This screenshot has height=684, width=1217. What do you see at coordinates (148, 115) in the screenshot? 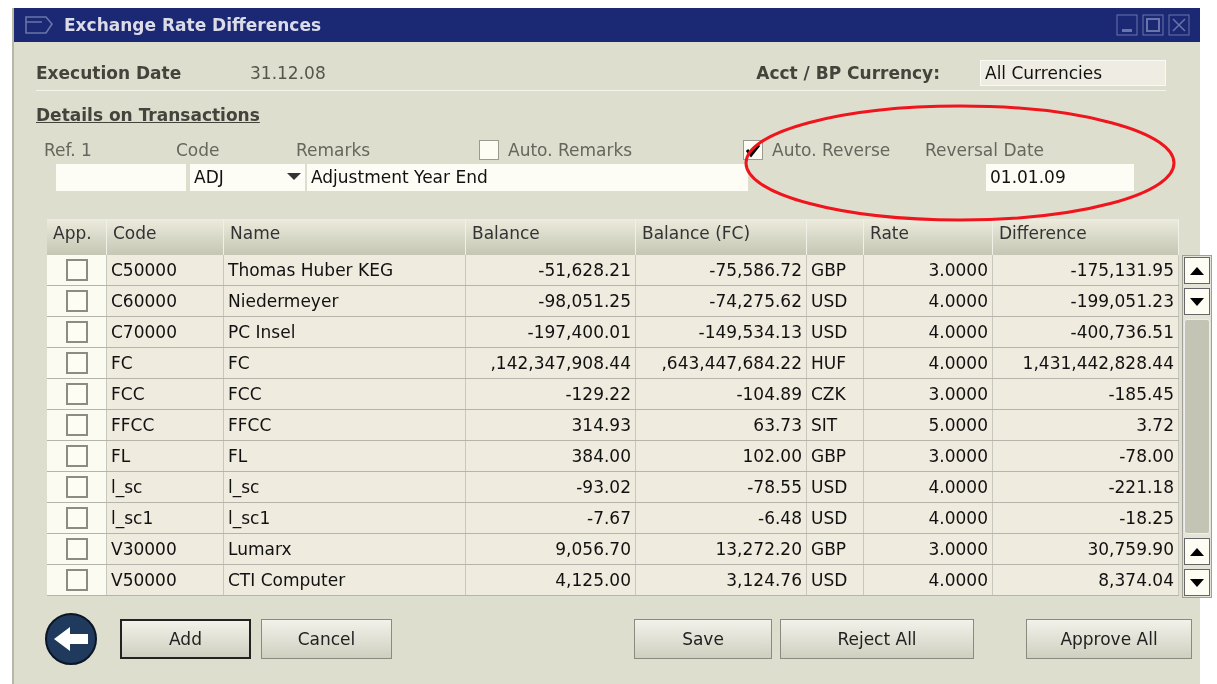
I see `section-title: Details on Transactions` at bounding box center [148, 115].